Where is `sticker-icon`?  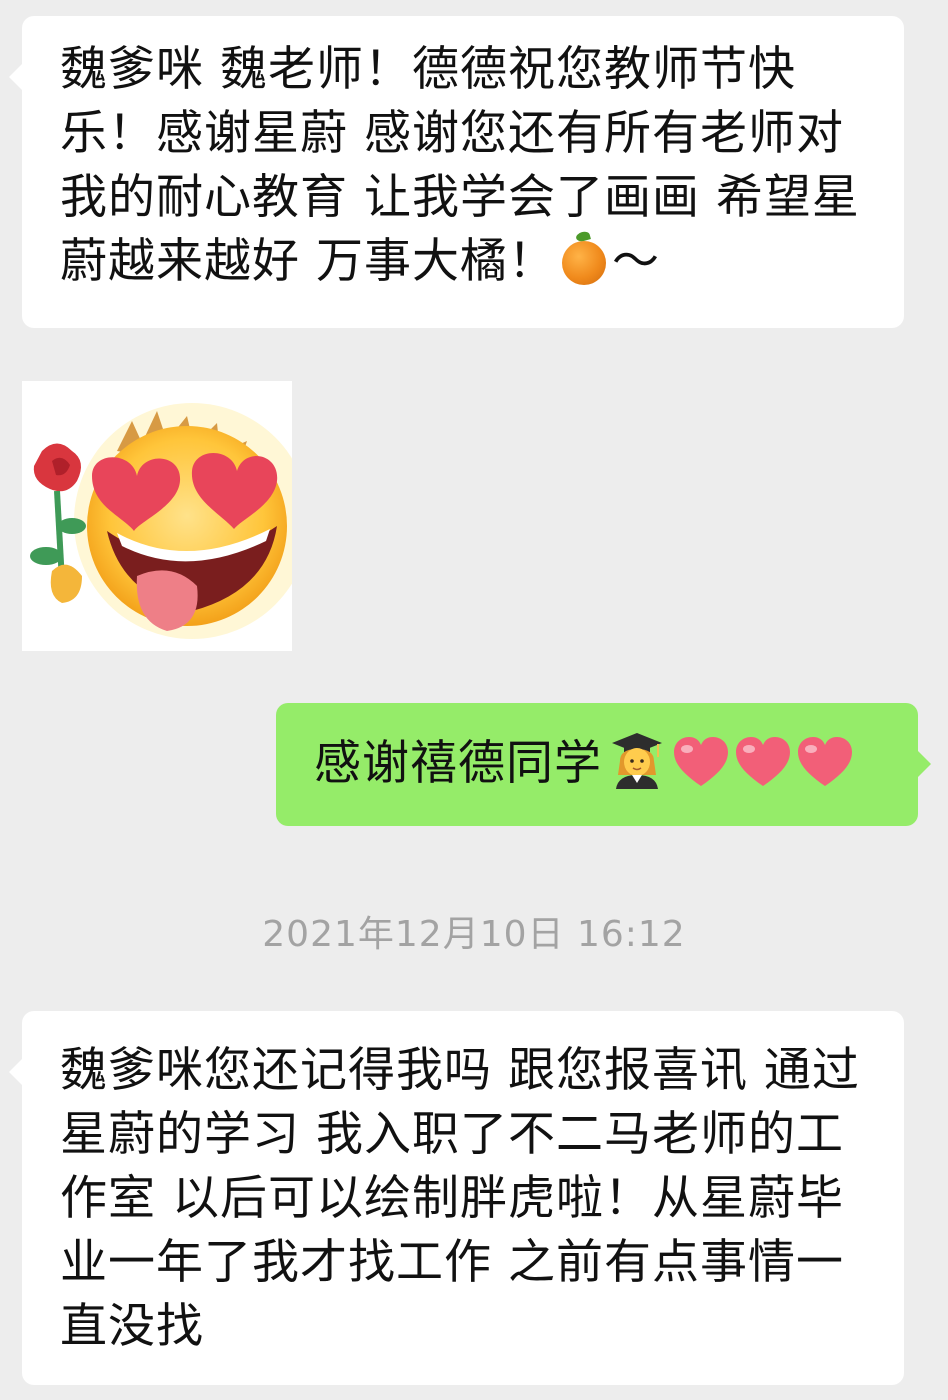 sticker-icon is located at coordinates (170, 521).